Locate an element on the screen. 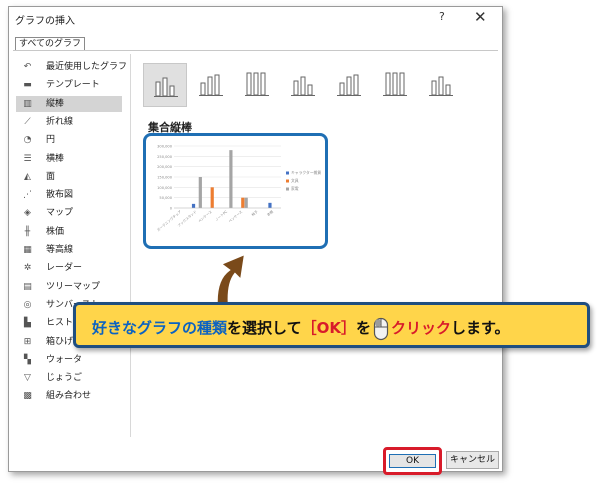  clustered-column-icon is located at coordinates (165, 85).